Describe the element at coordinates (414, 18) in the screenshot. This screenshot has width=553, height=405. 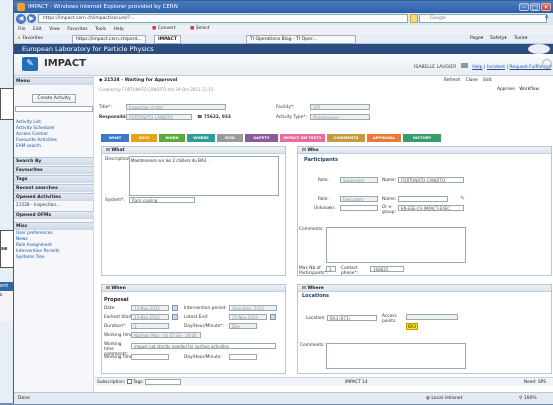
I see `lock-icon` at that location.